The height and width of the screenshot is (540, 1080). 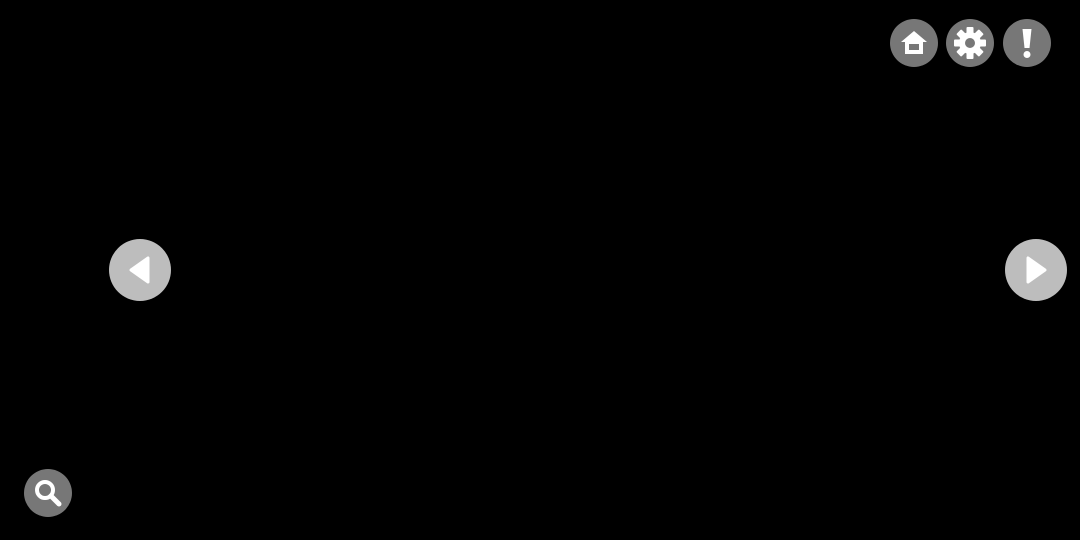 I want to click on triangle-left-icon, so click(x=139, y=270).